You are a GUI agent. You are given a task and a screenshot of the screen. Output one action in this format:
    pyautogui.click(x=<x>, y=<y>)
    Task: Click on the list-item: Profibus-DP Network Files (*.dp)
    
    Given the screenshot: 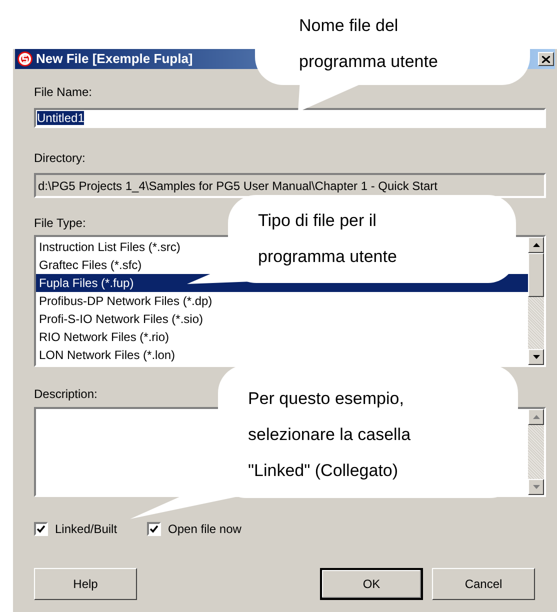 What is the action you would take?
    pyautogui.click(x=282, y=301)
    